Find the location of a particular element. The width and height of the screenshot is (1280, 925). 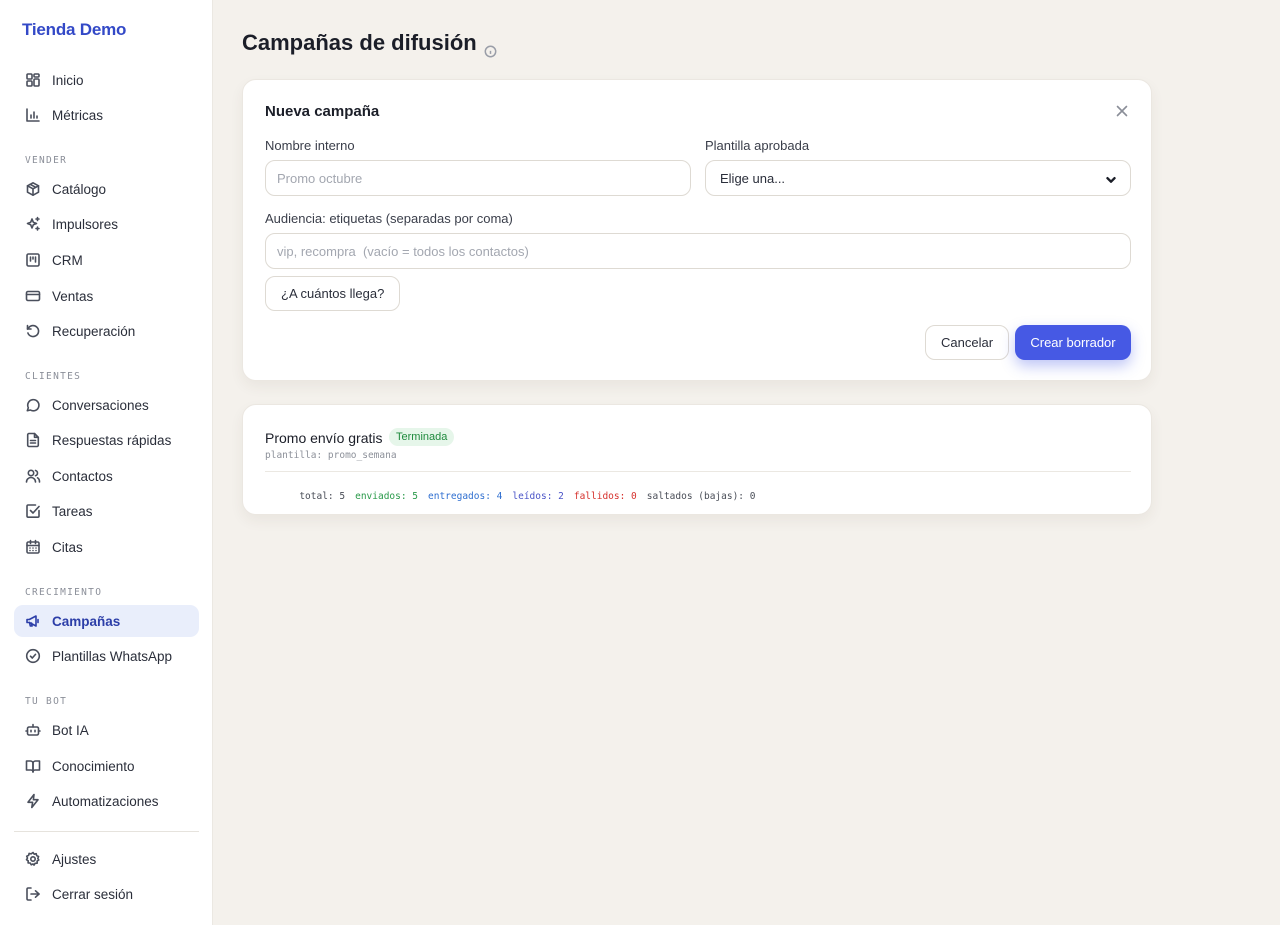

sidebar-item-bot-ia: Bot IA is located at coordinates (106, 730).